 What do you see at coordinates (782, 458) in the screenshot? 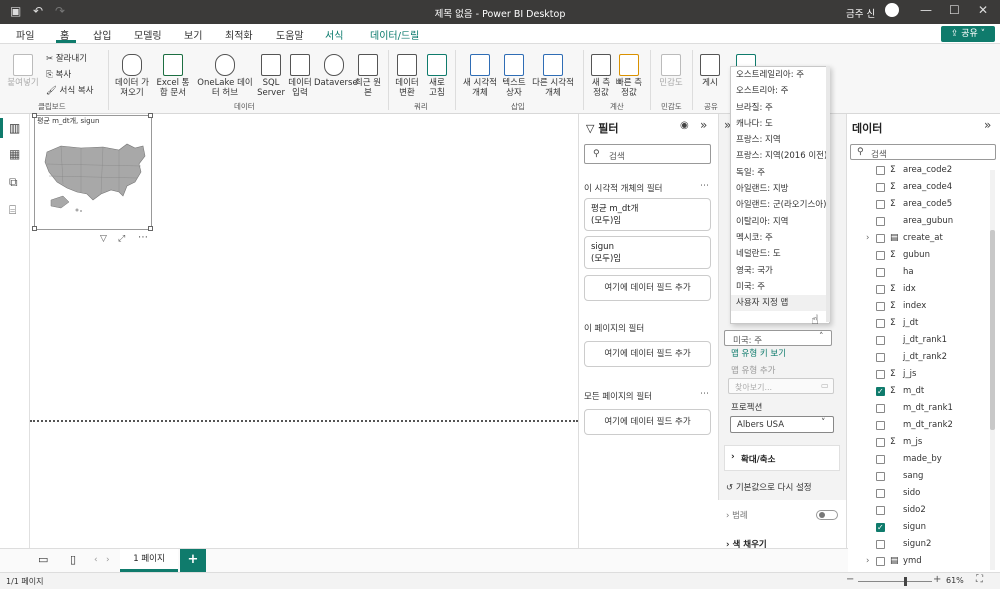
I see `zoom-section: › 확대/축소` at bounding box center [782, 458].